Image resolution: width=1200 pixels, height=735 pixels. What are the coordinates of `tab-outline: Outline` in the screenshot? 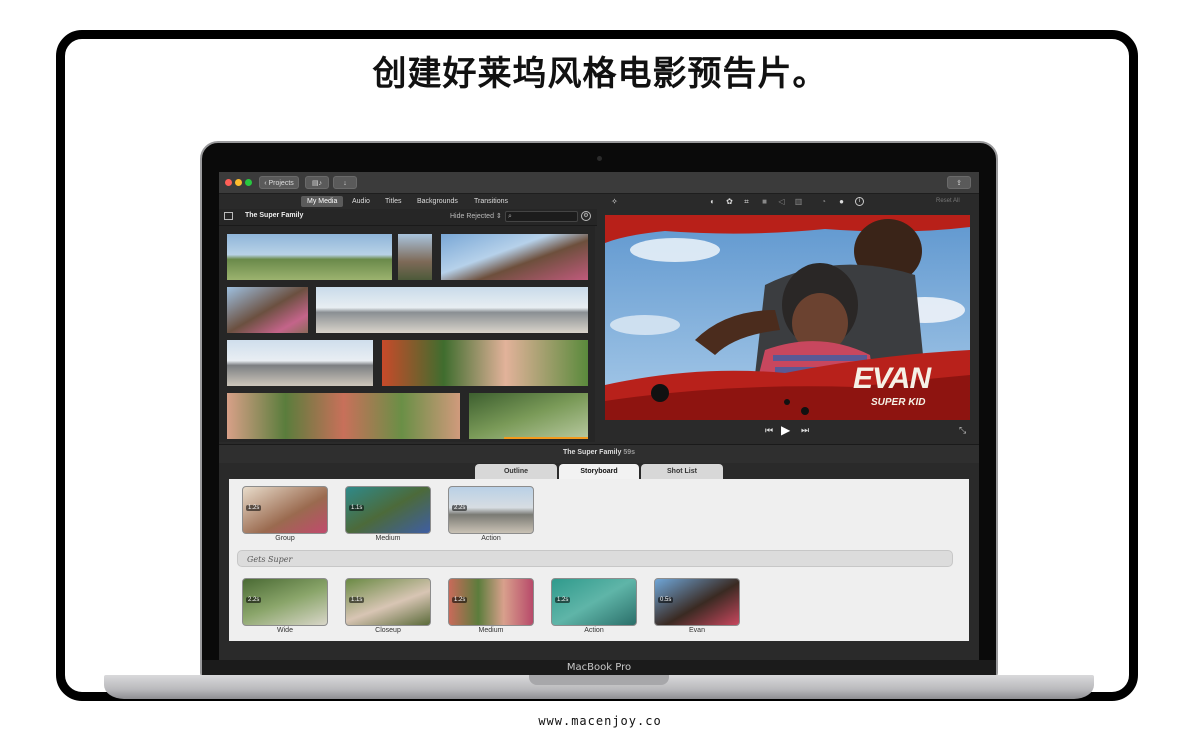 It's located at (516, 471).